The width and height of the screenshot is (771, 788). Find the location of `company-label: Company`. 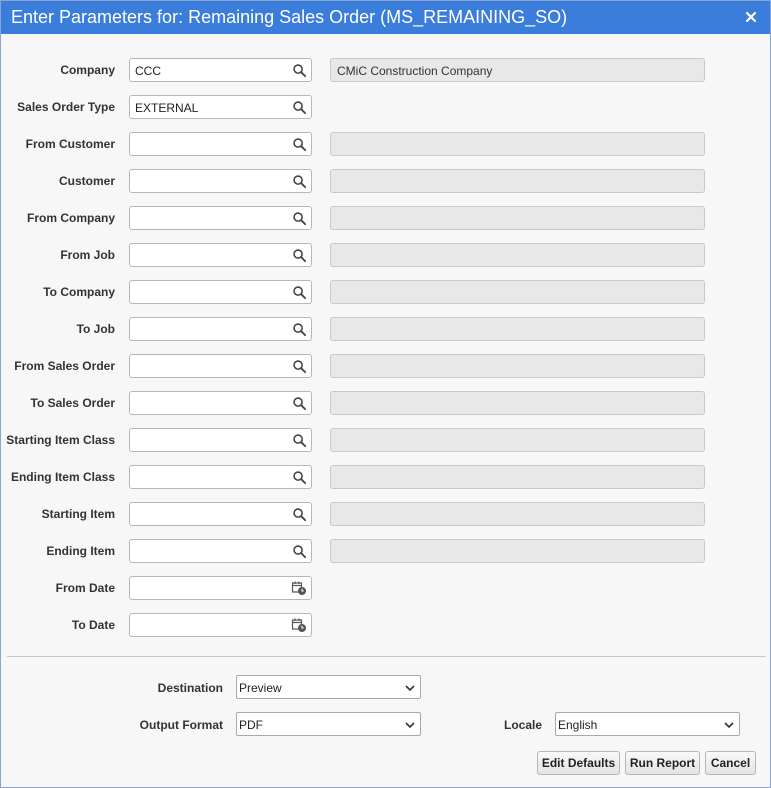

company-label: Company is located at coordinates (87, 70).